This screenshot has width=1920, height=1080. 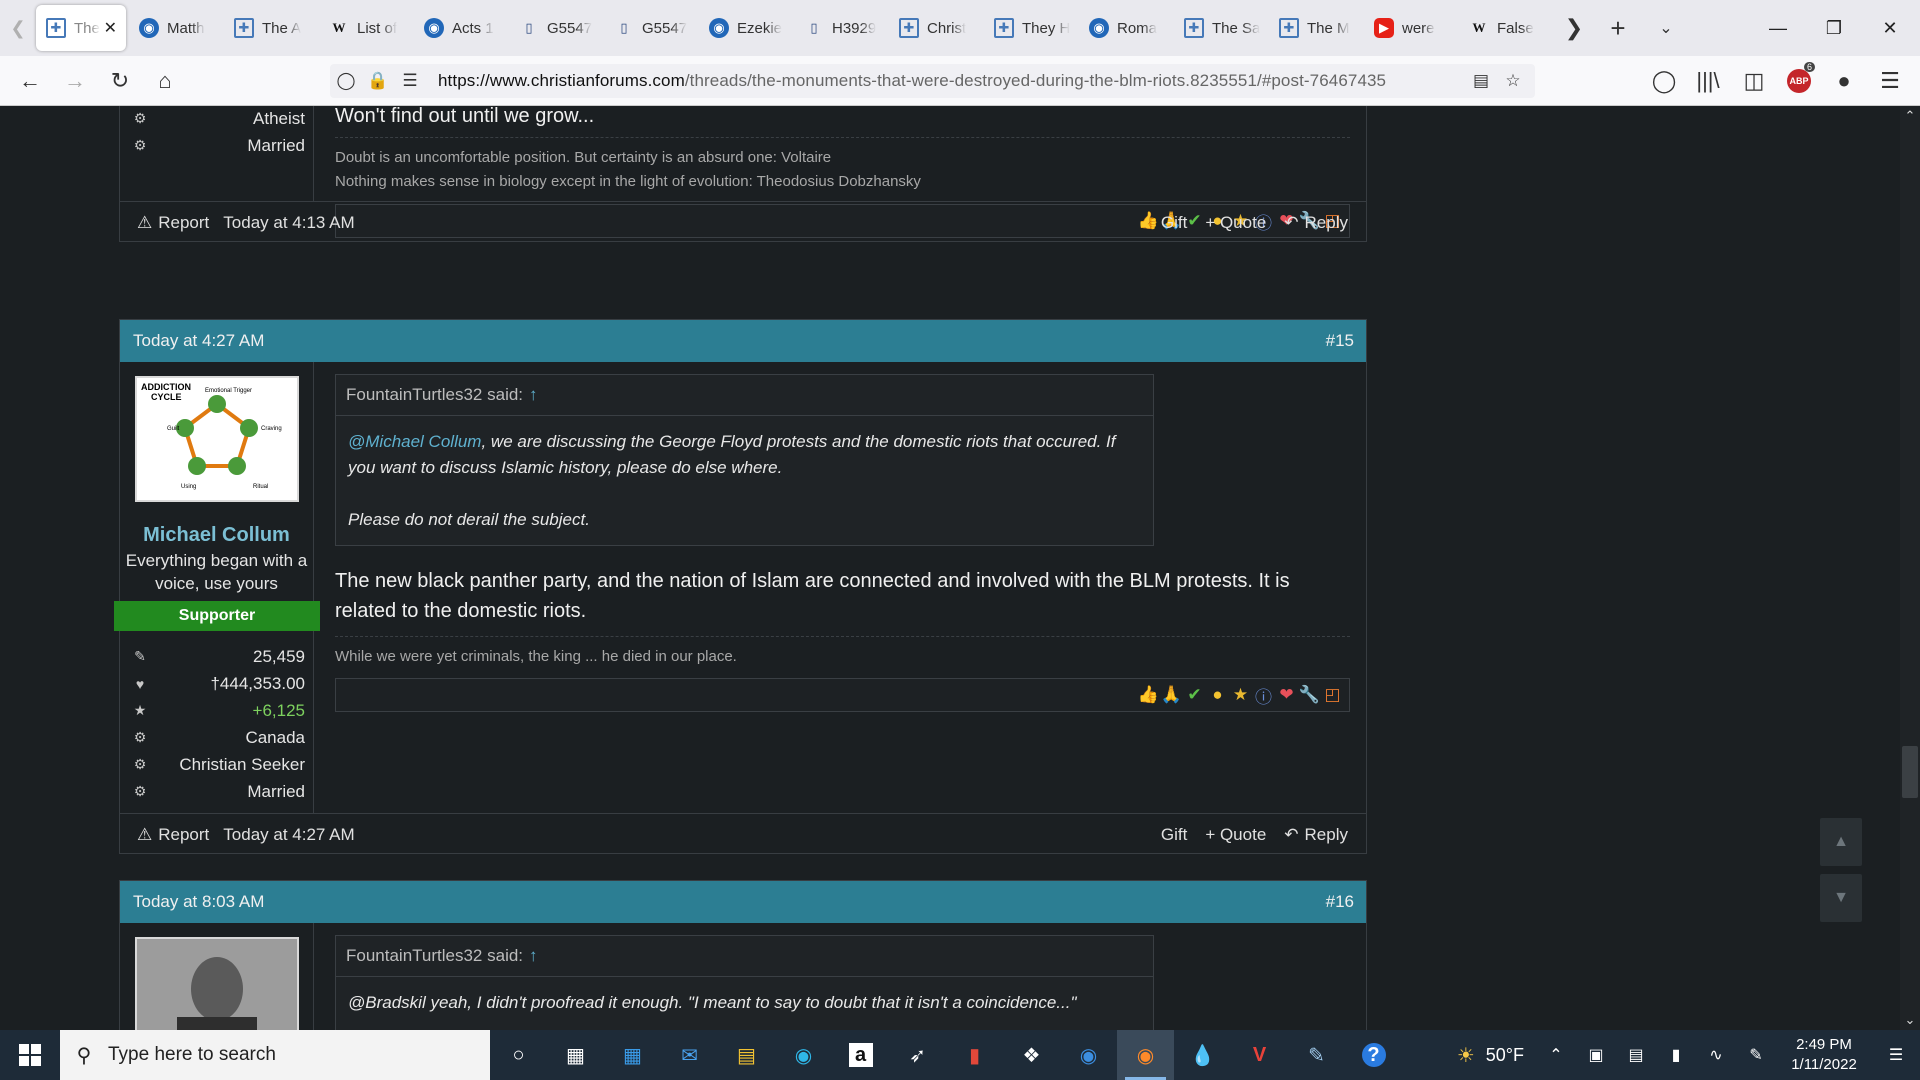 I want to click on bookmark-star-icon: ☆, so click(x=1513, y=81).